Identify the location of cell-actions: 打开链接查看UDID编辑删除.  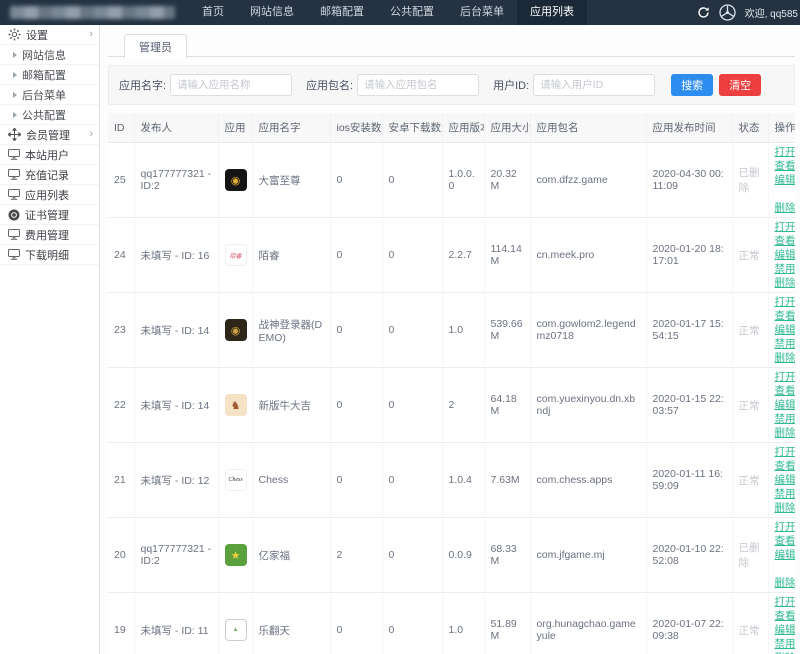
(782, 555).